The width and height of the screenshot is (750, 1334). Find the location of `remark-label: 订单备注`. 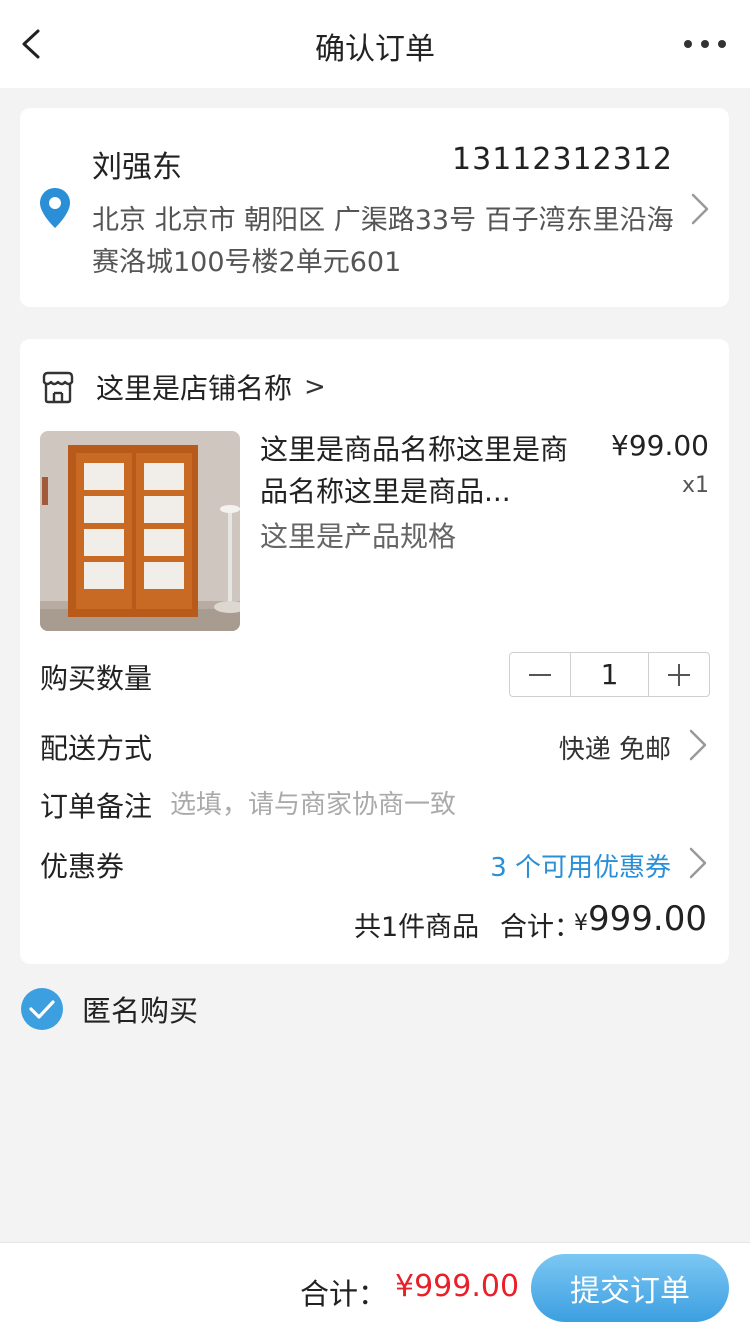

remark-label: 订单备注 is located at coordinates (96, 806).